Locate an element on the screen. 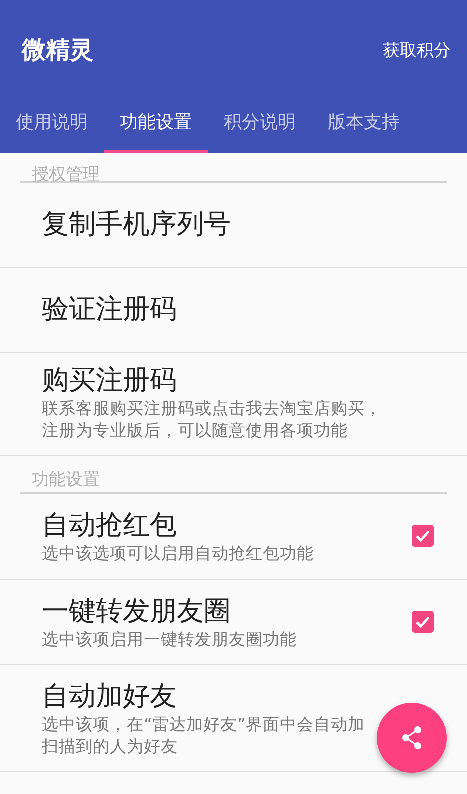 Image resolution: width=467 pixels, height=794 pixels. preference-title: 一键转发朋友圈 is located at coordinates (137, 611).